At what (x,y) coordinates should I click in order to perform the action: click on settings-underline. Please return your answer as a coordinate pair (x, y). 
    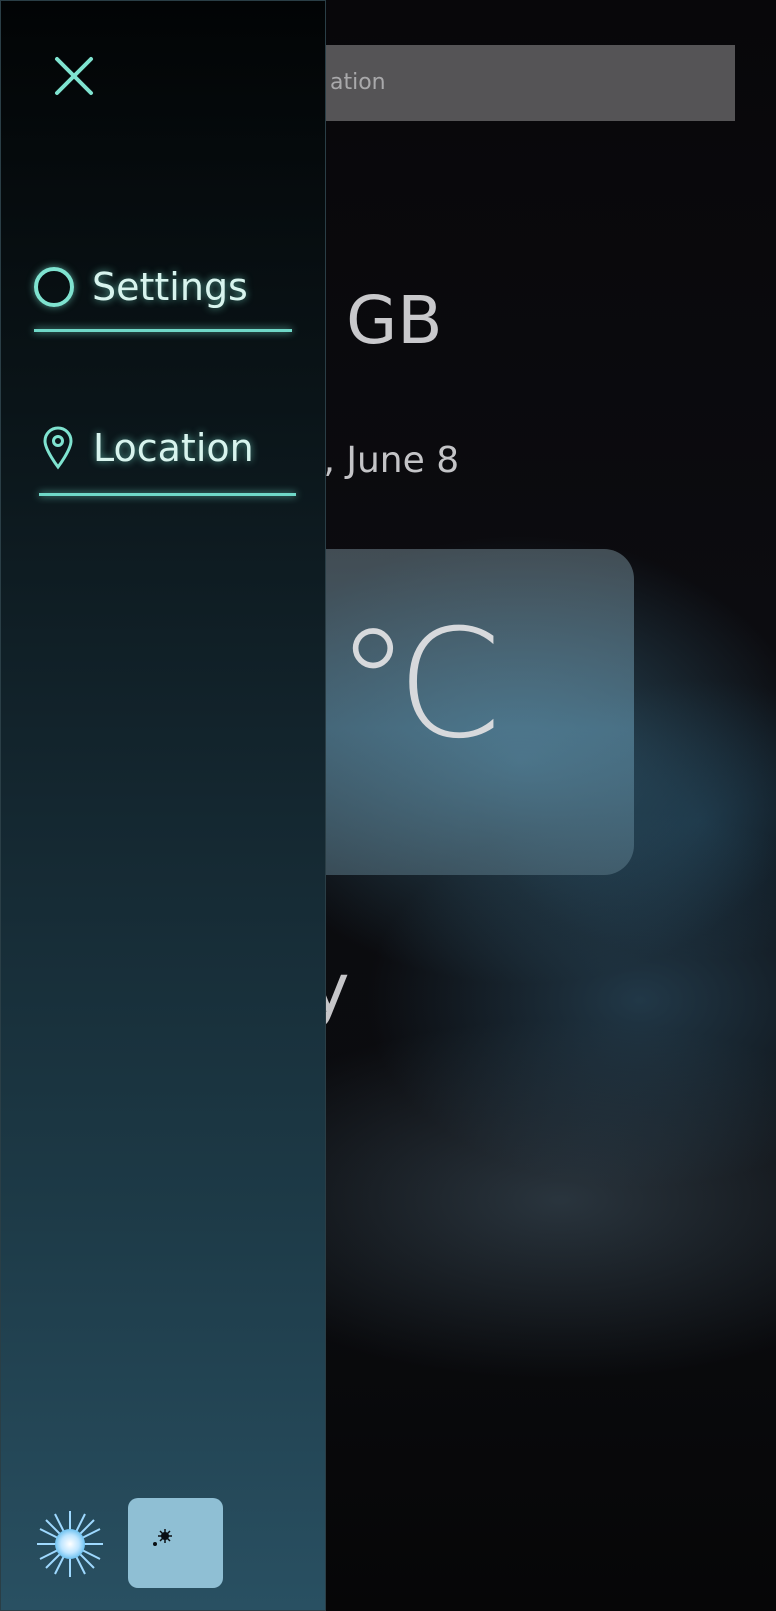
    Looking at the image, I should click on (163, 330).